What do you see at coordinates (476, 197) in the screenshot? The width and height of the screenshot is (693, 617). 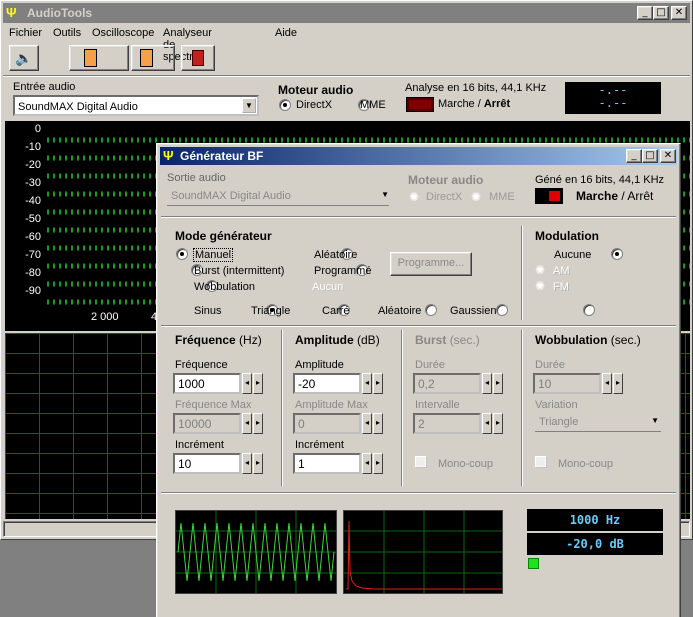 I see `gen-mme-icon: ✺` at bounding box center [476, 197].